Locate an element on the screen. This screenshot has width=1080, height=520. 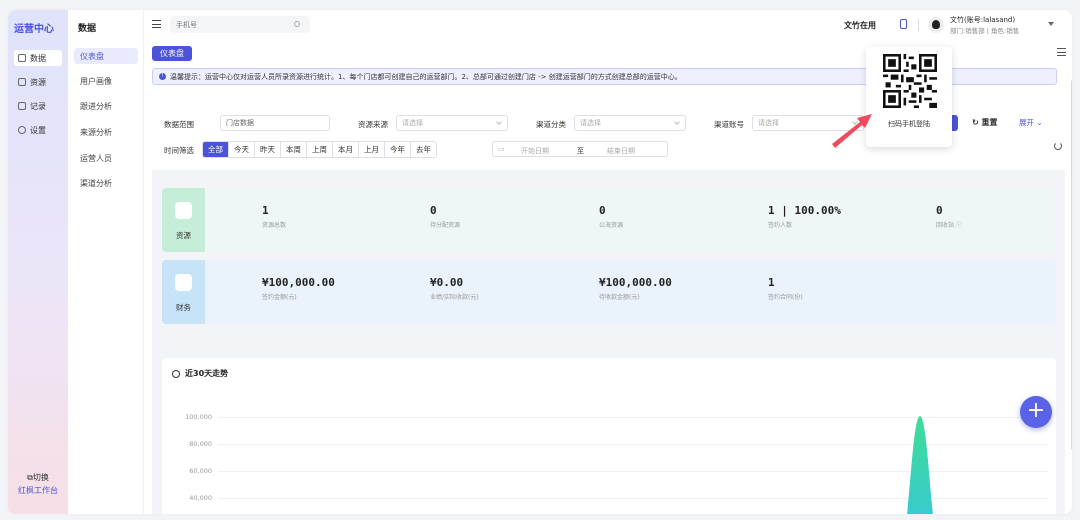
mobile-login-icon is located at coordinates (903, 24).